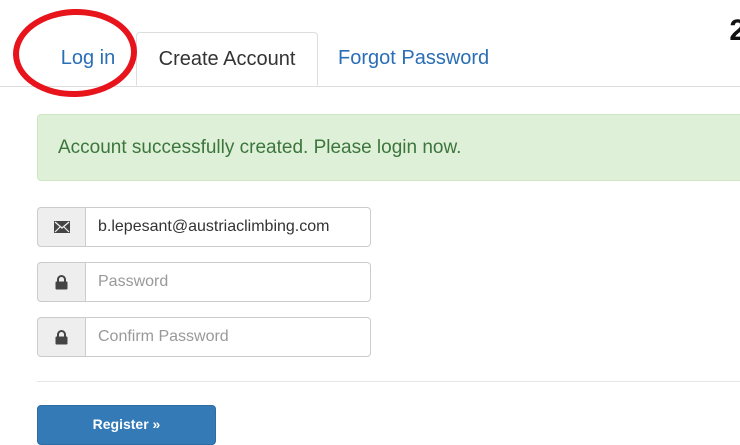 The width and height of the screenshot is (740, 445). What do you see at coordinates (126, 425) in the screenshot?
I see `register-button: Register »` at bounding box center [126, 425].